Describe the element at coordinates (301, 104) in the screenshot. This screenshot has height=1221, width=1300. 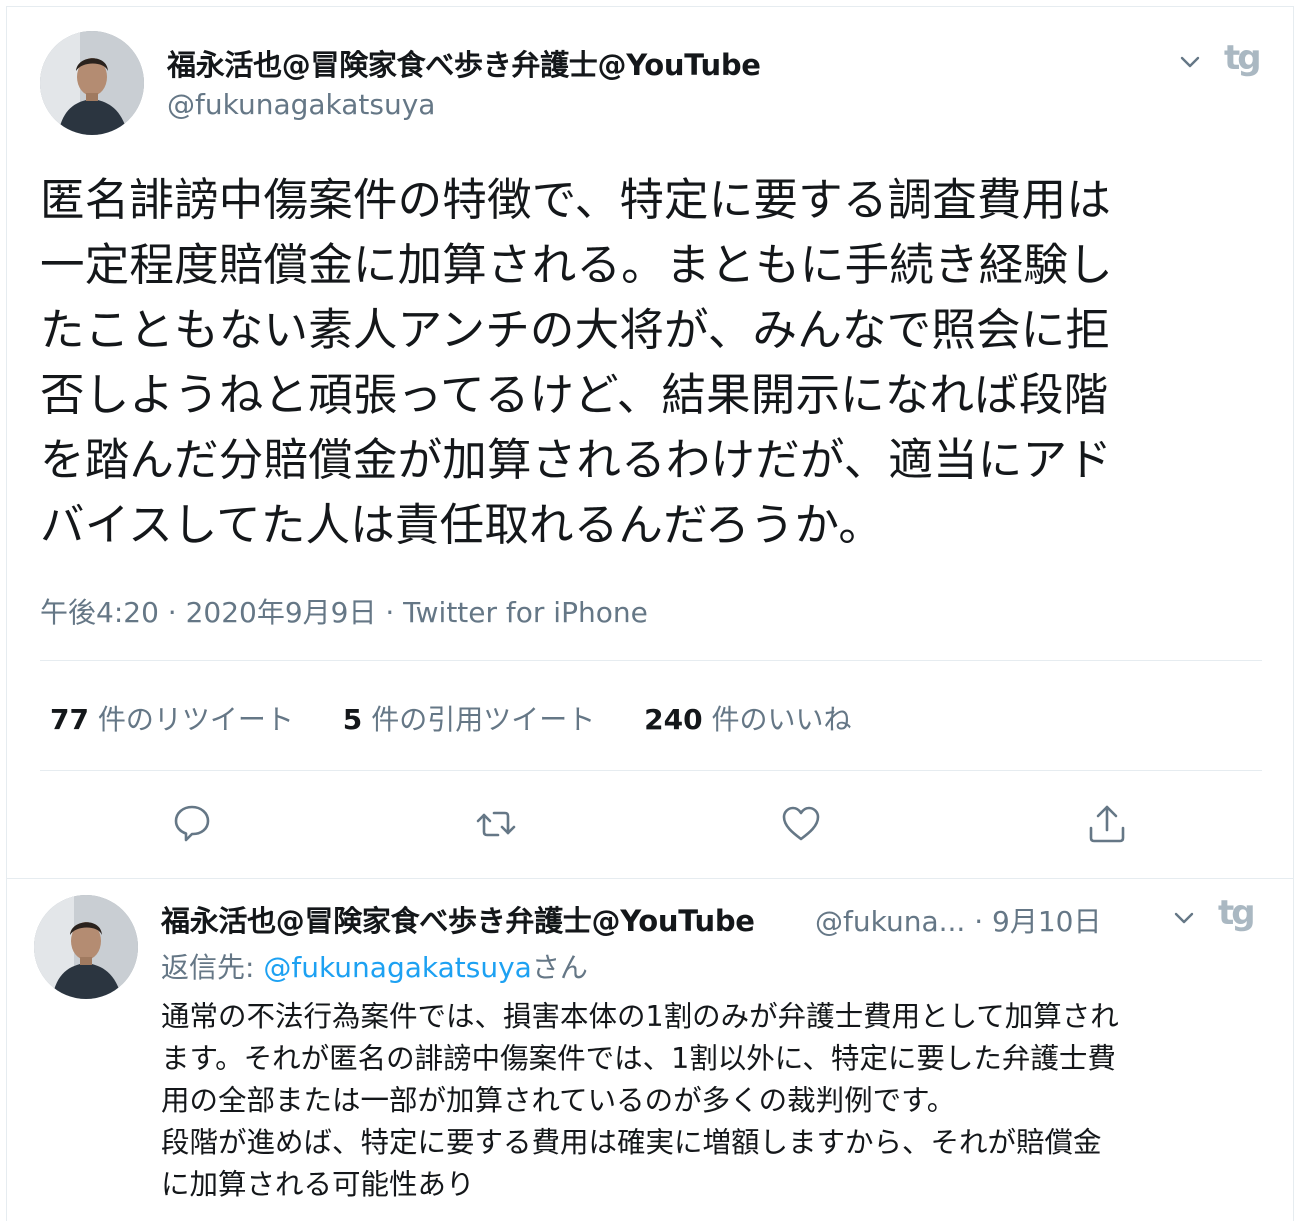
I see `user-handle: @fukunagakatsuya` at that location.